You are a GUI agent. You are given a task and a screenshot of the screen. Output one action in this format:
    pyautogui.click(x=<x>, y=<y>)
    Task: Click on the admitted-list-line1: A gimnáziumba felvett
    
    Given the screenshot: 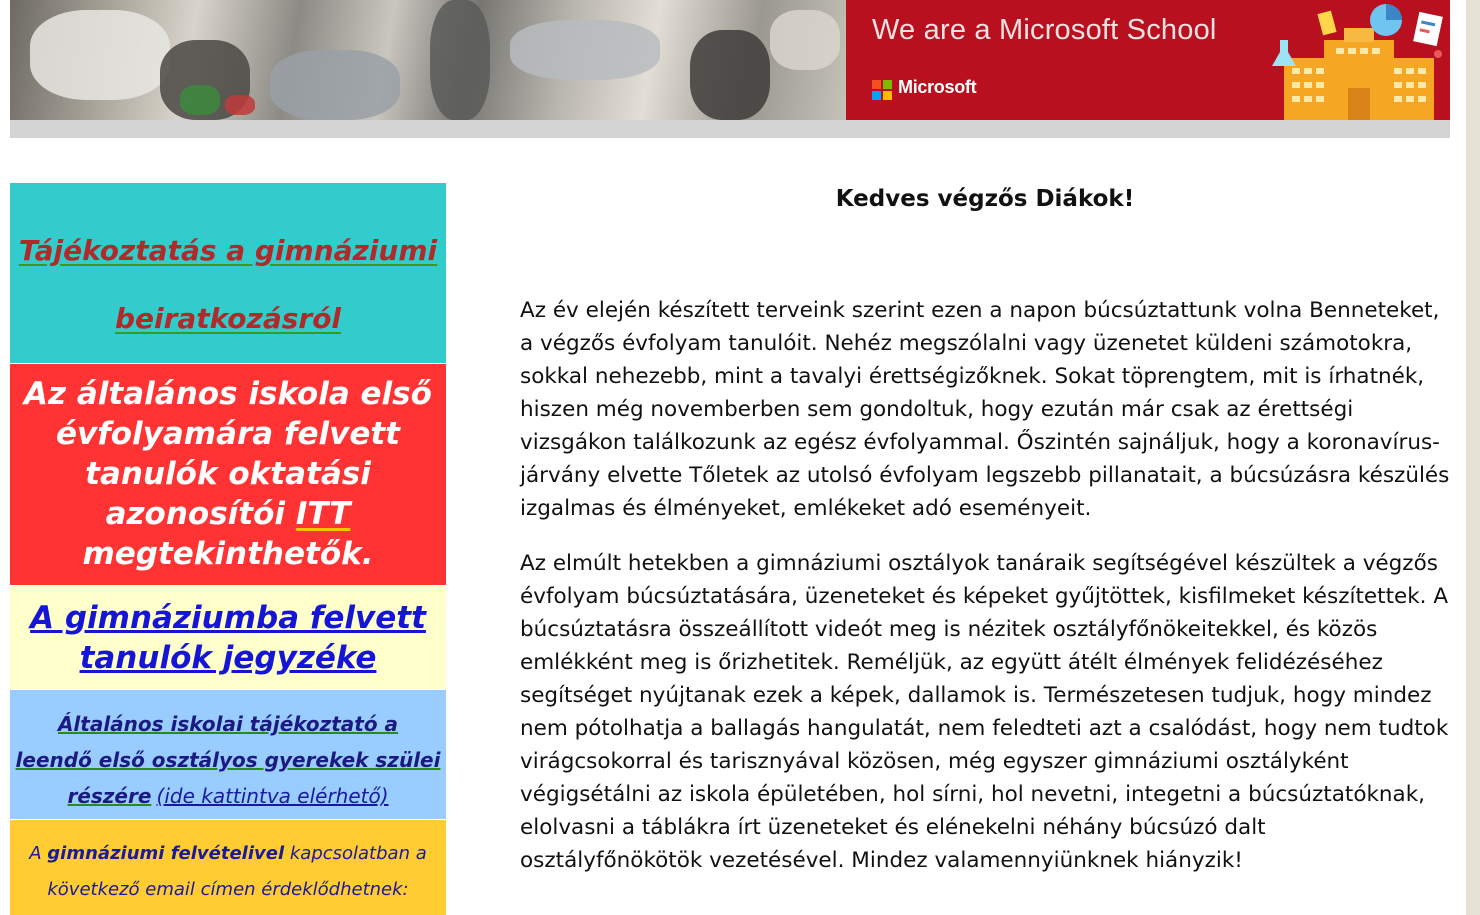 What is the action you would take?
    pyautogui.click(x=228, y=618)
    